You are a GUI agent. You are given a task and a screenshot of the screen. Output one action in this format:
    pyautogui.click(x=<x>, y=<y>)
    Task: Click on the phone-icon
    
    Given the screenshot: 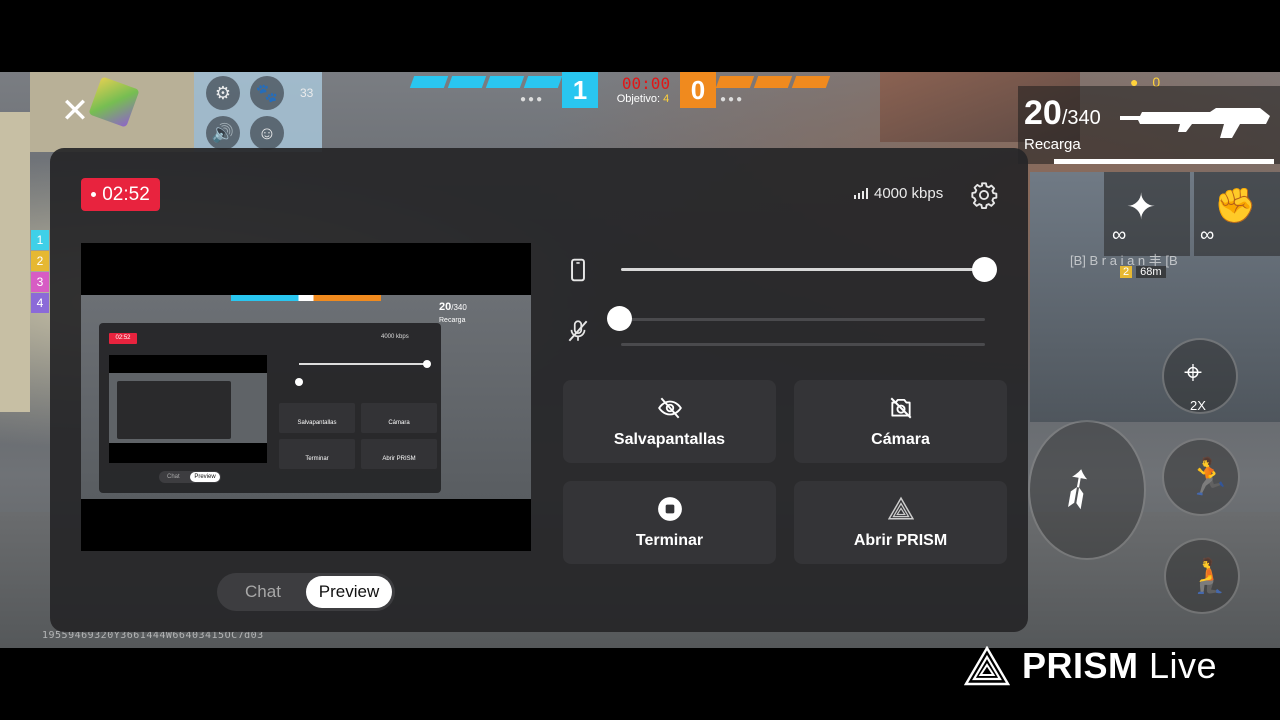 What is the action you would take?
    pyautogui.click(x=578, y=270)
    